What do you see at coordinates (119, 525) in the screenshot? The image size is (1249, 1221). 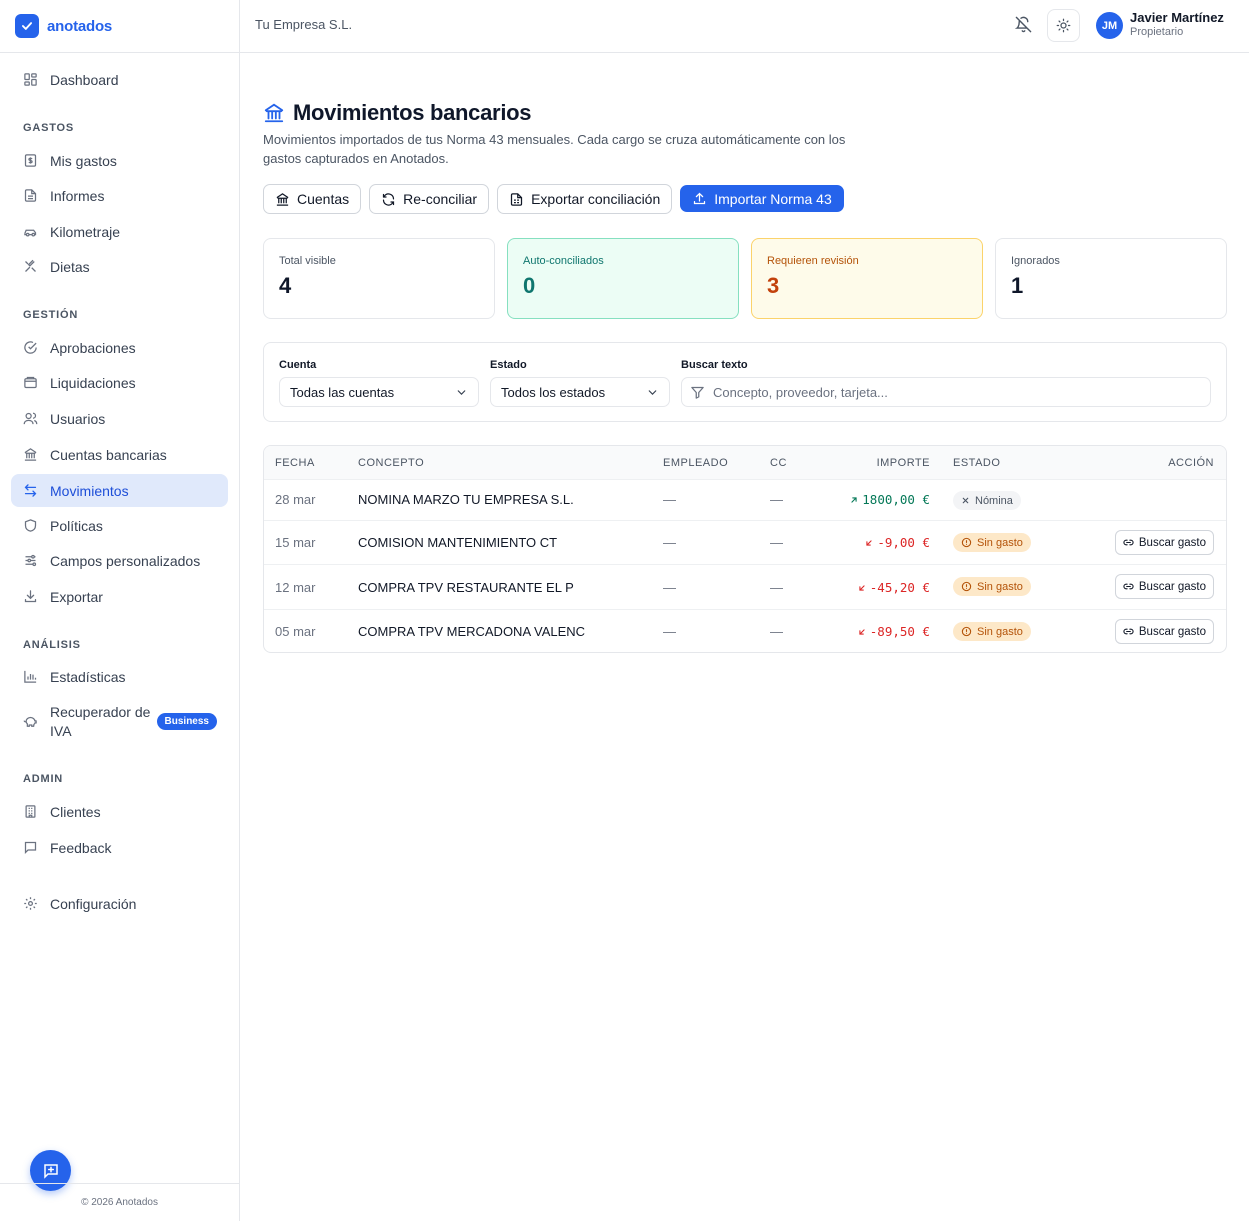 I see `sidebar-item-politicas: Políticas` at bounding box center [119, 525].